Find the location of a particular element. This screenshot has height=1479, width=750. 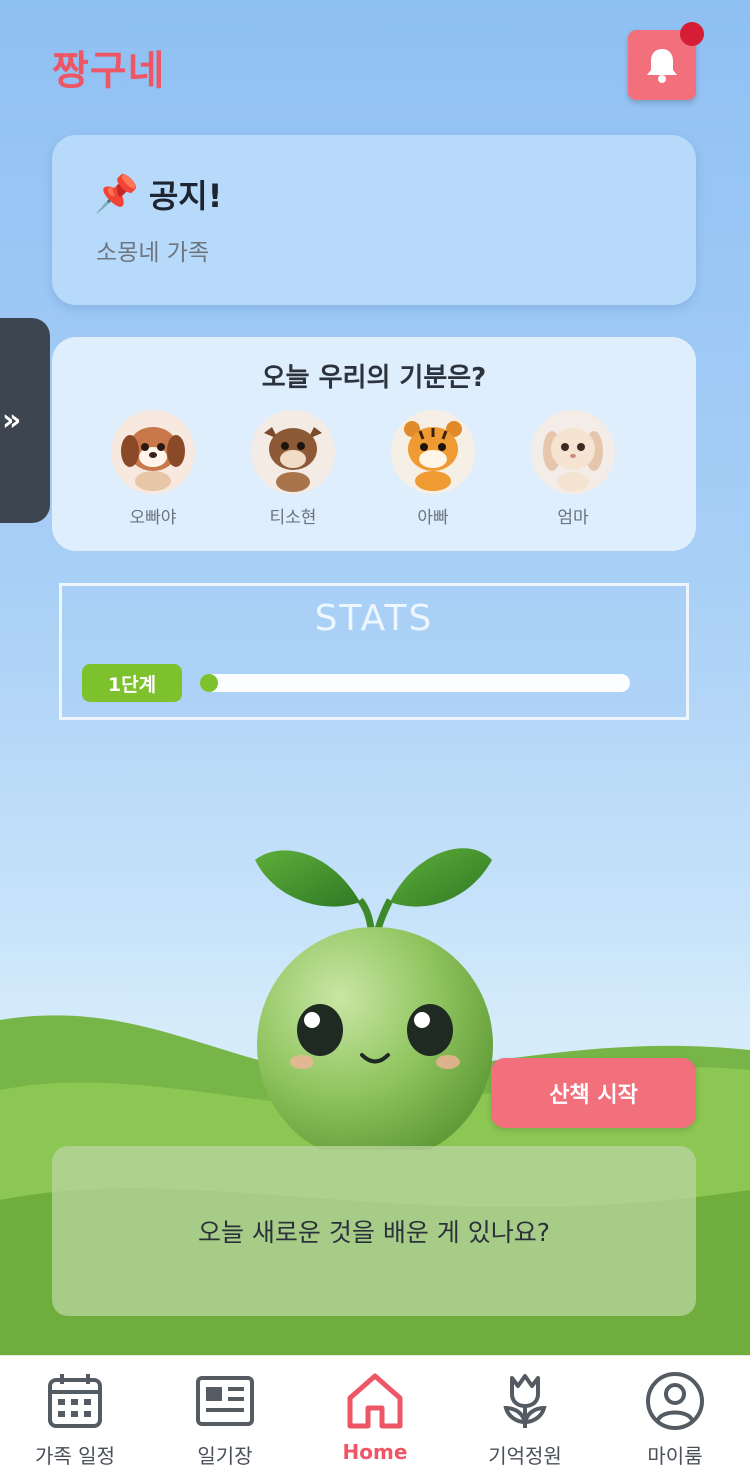

nav-item-home: Home is located at coordinates (375, 1410).